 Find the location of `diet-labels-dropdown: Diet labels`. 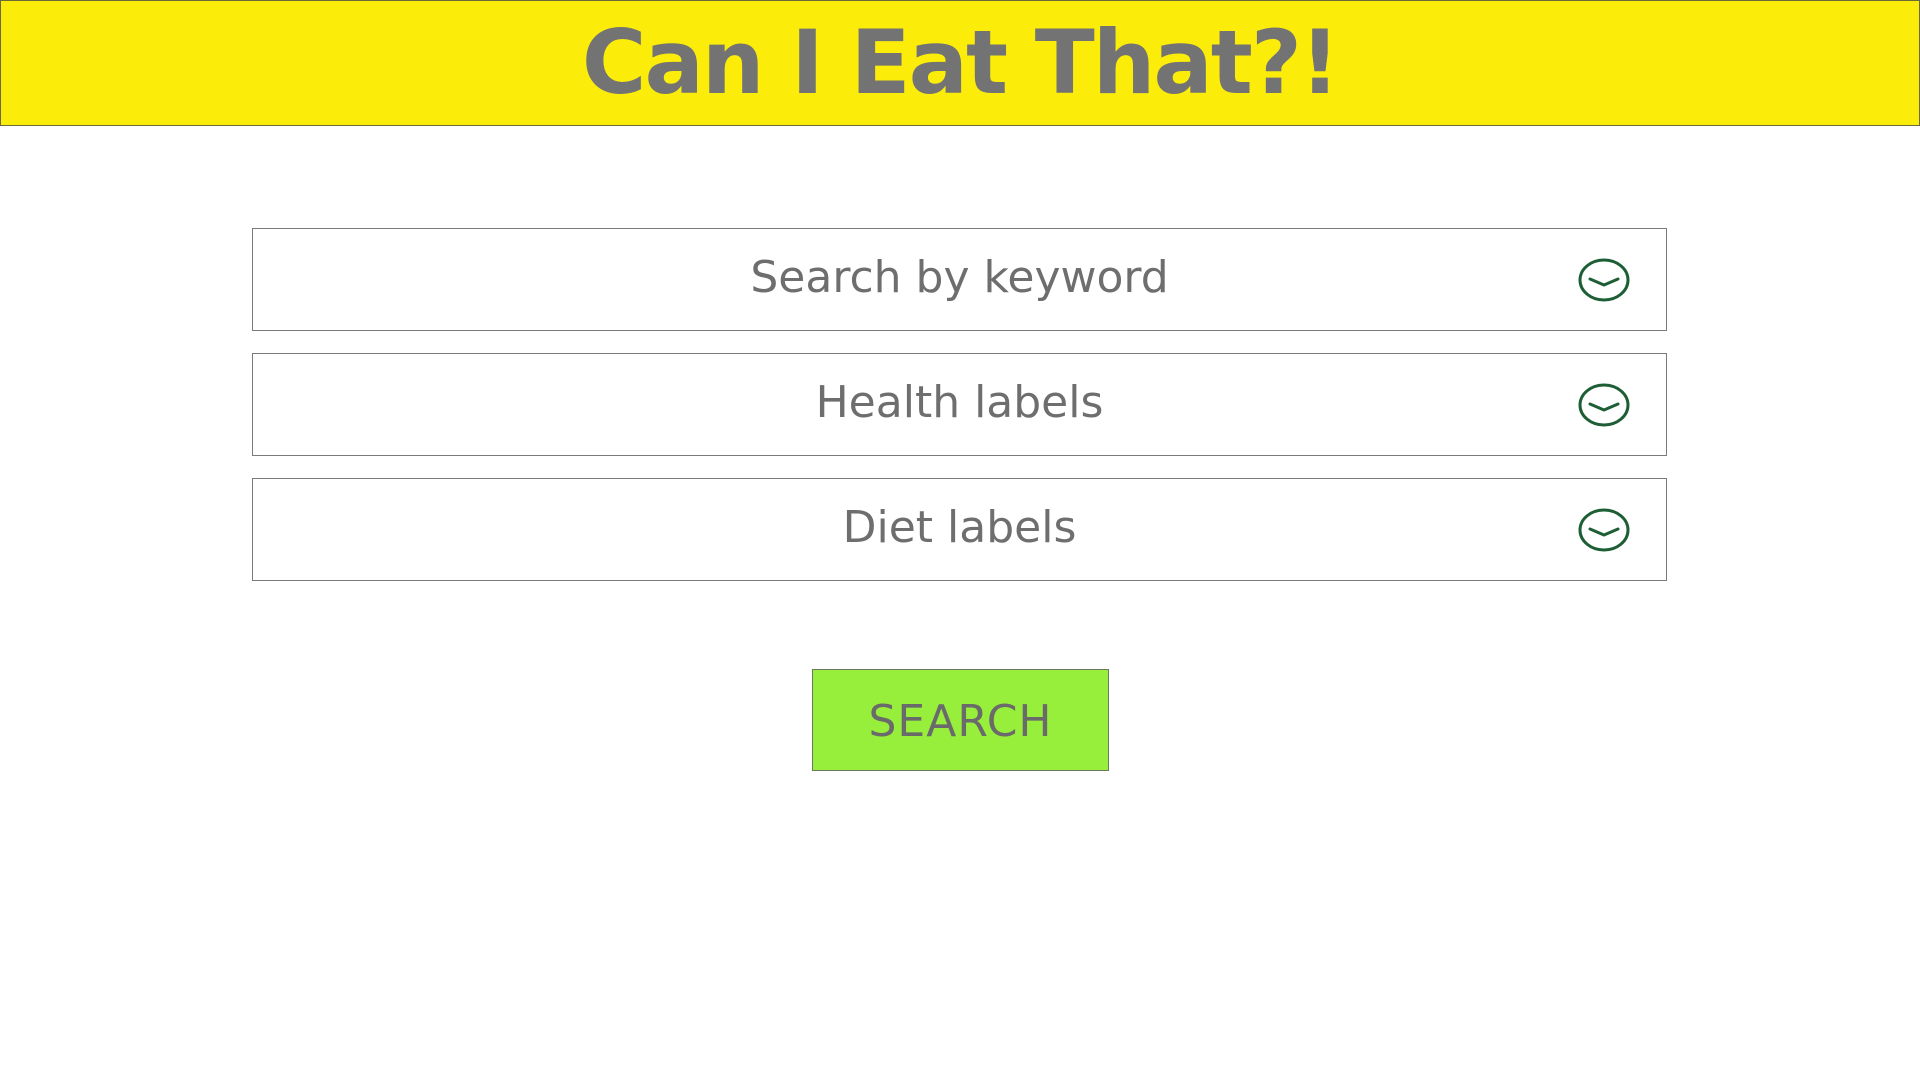

diet-labels-dropdown: Diet labels is located at coordinates (959, 529).